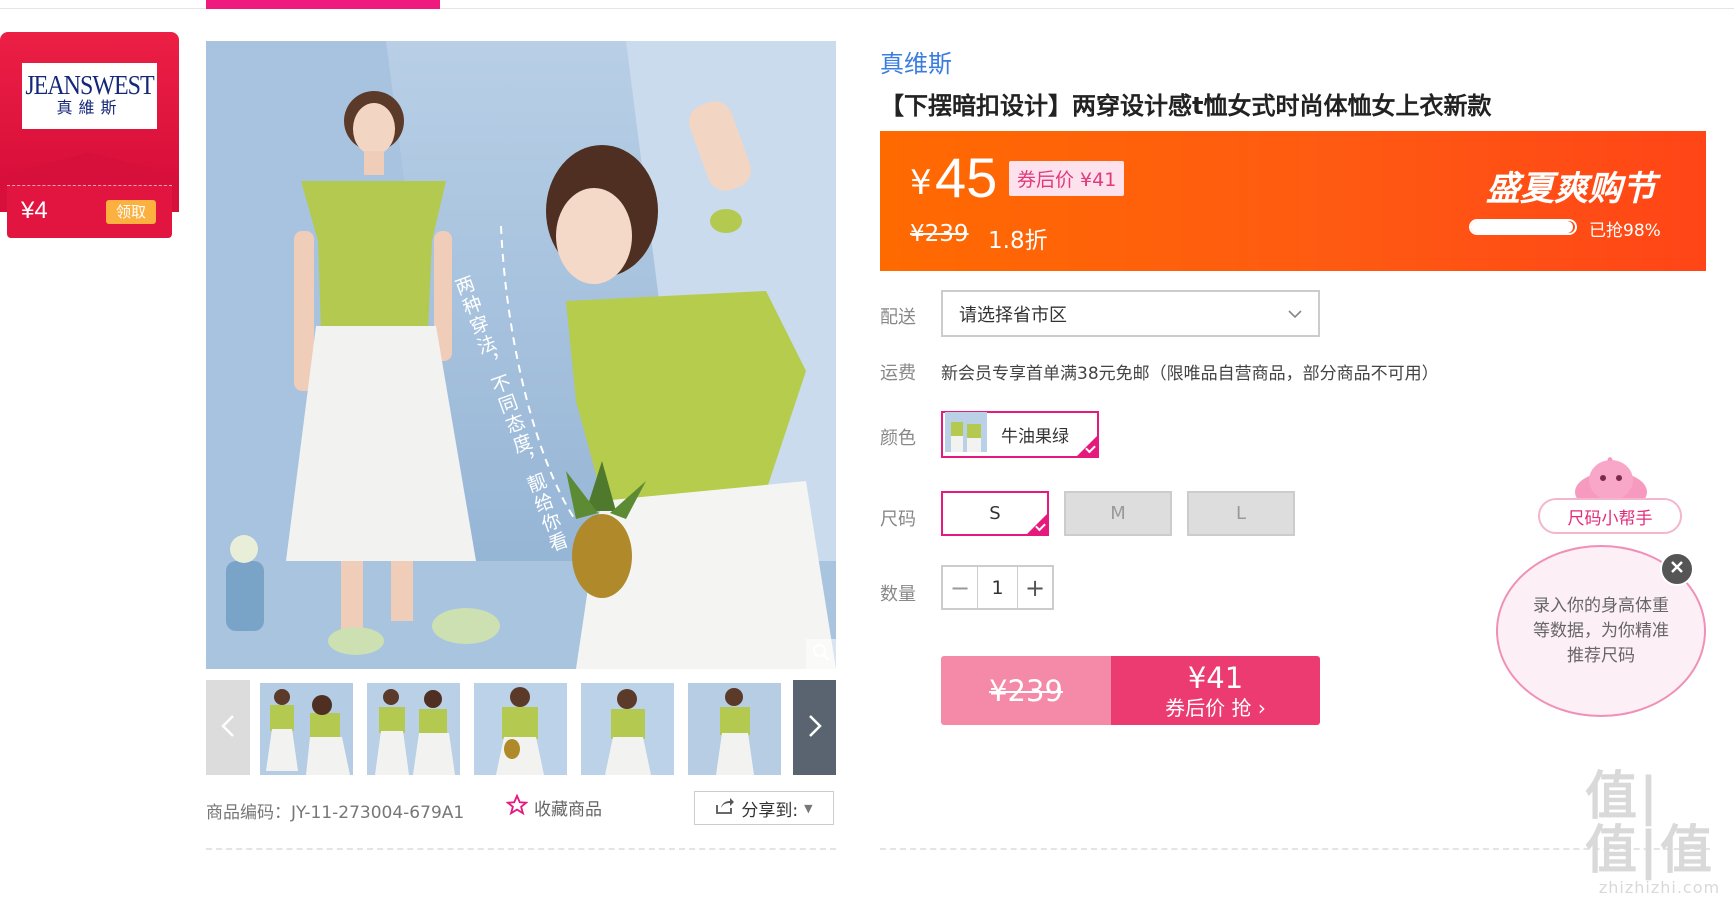 The width and height of the screenshot is (1734, 897). I want to click on increase-button: +, so click(1035, 587).